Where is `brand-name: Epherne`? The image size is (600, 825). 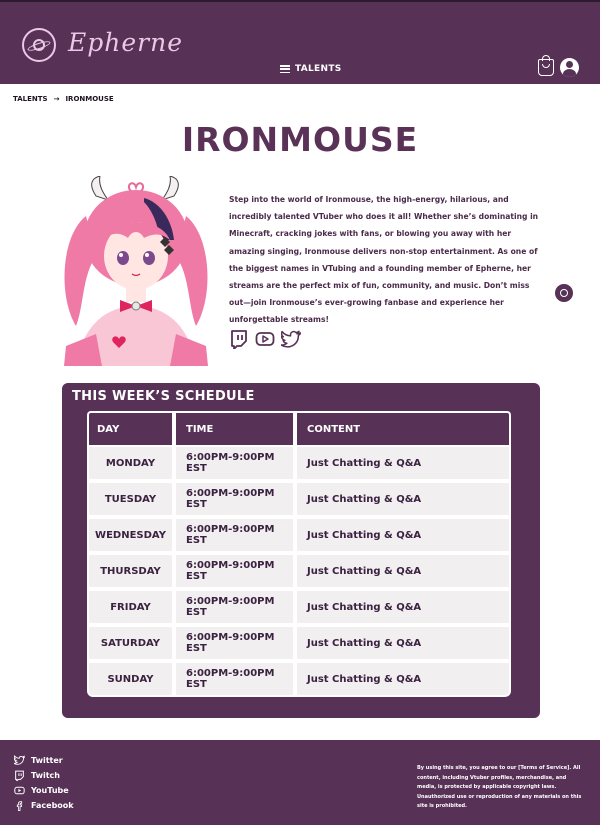 brand-name: Epherne is located at coordinates (125, 42).